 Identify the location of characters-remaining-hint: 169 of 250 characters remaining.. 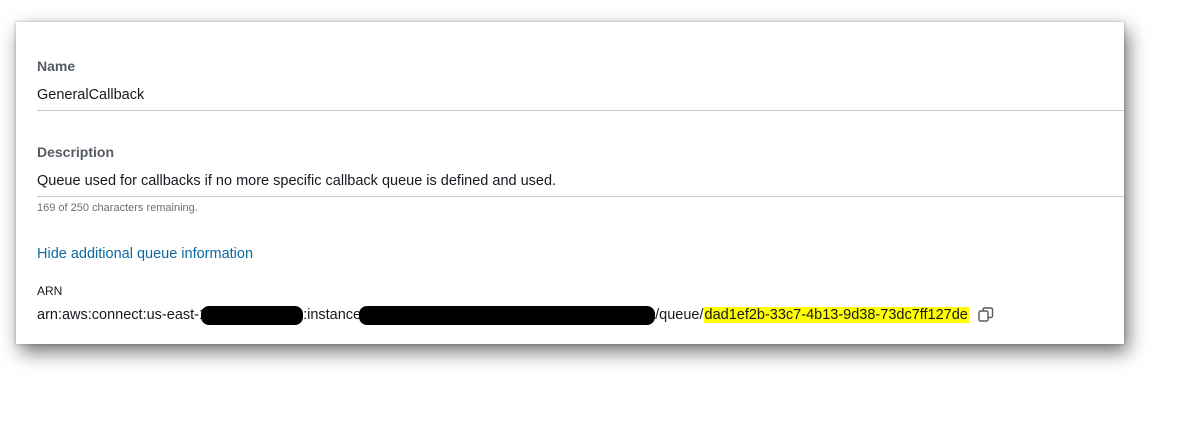
(117, 208).